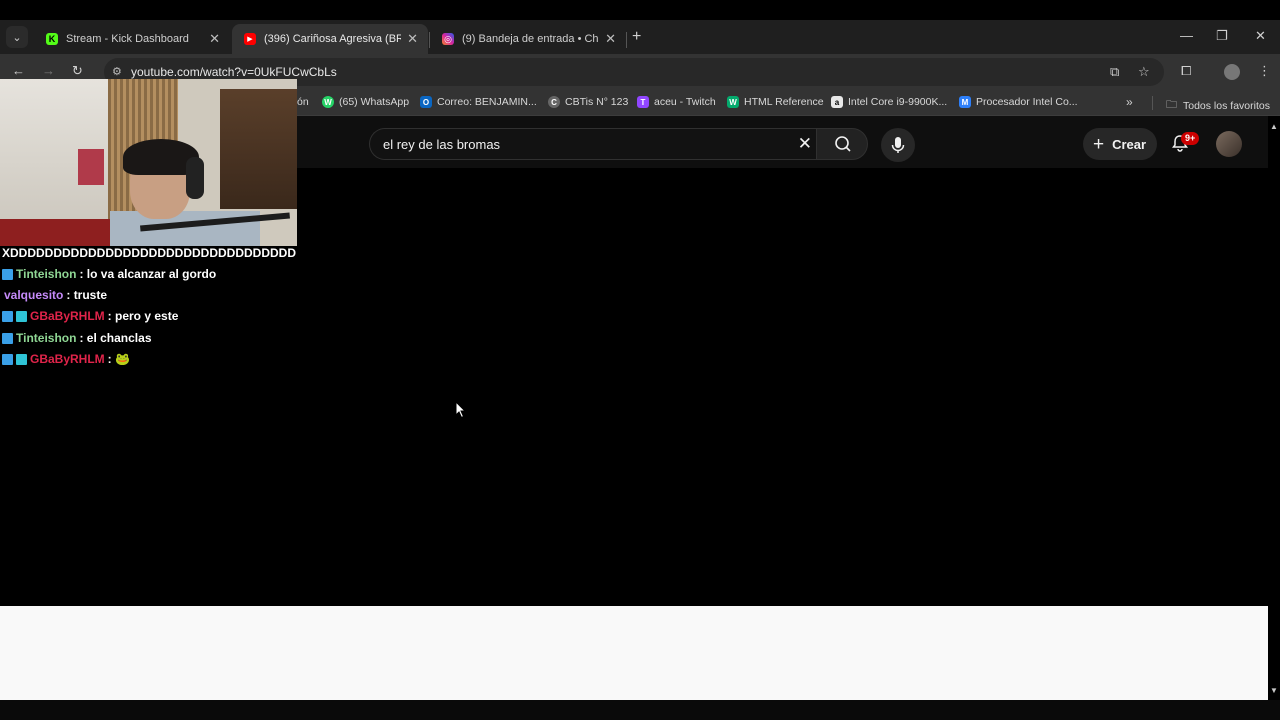 The width and height of the screenshot is (1280, 720). Describe the element at coordinates (685, 102) in the screenshot. I see `bookmark-label: aceu - Twitch` at that location.